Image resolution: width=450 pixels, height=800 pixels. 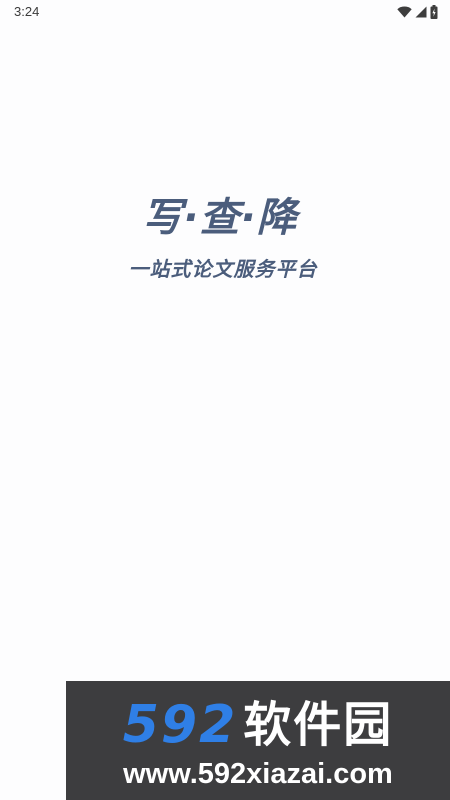 I want to click on splash-title: 写·查·降, so click(x=220, y=218).